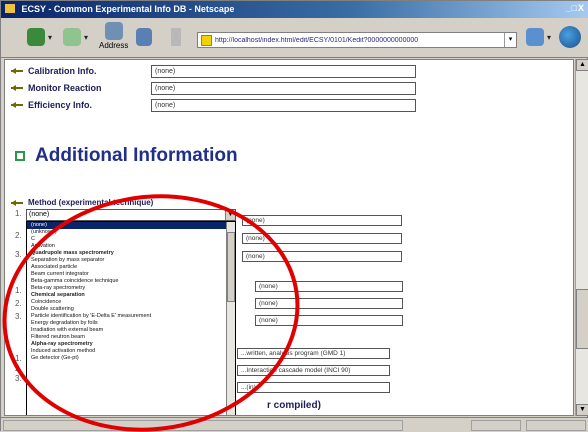  Describe the element at coordinates (136, 155) in the screenshot. I see `section-title: Additional Information` at that location.